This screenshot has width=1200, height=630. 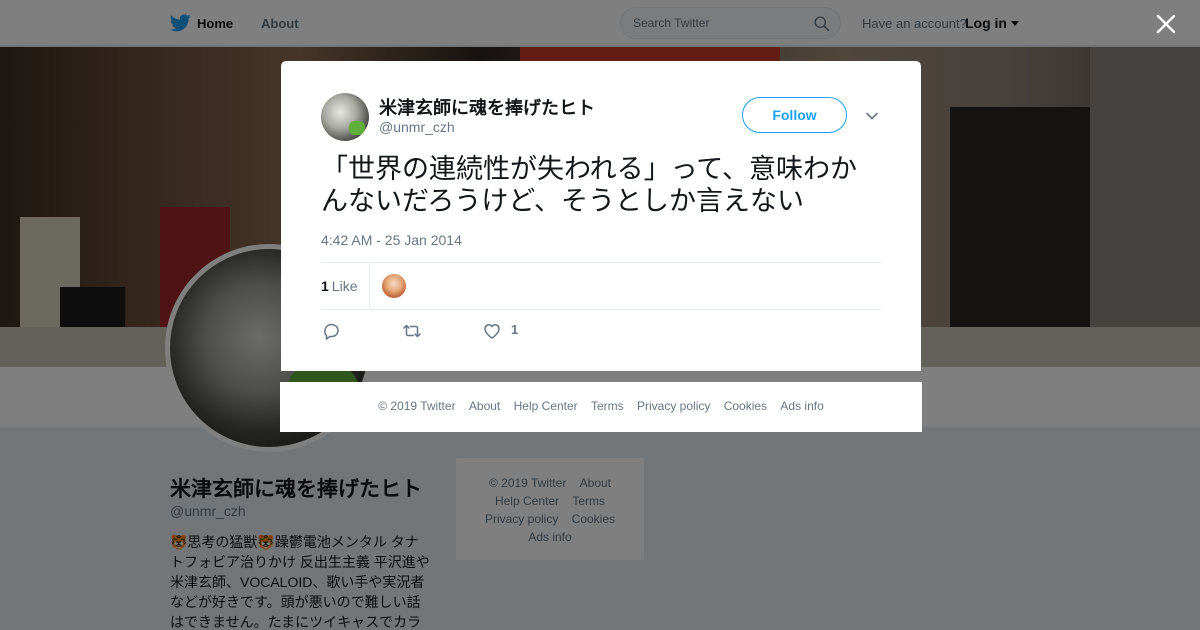 What do you see at coordinates (801, 406) in the screenshot?
I see `modal-footer-ads-link: Ads info` at bounding box center [801, 406].